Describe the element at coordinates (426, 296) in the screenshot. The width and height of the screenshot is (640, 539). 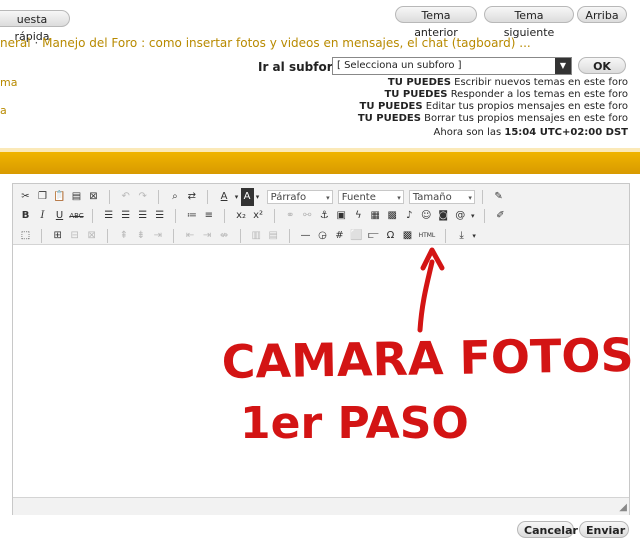
I see `annotation-arrow-shaft` at that location.